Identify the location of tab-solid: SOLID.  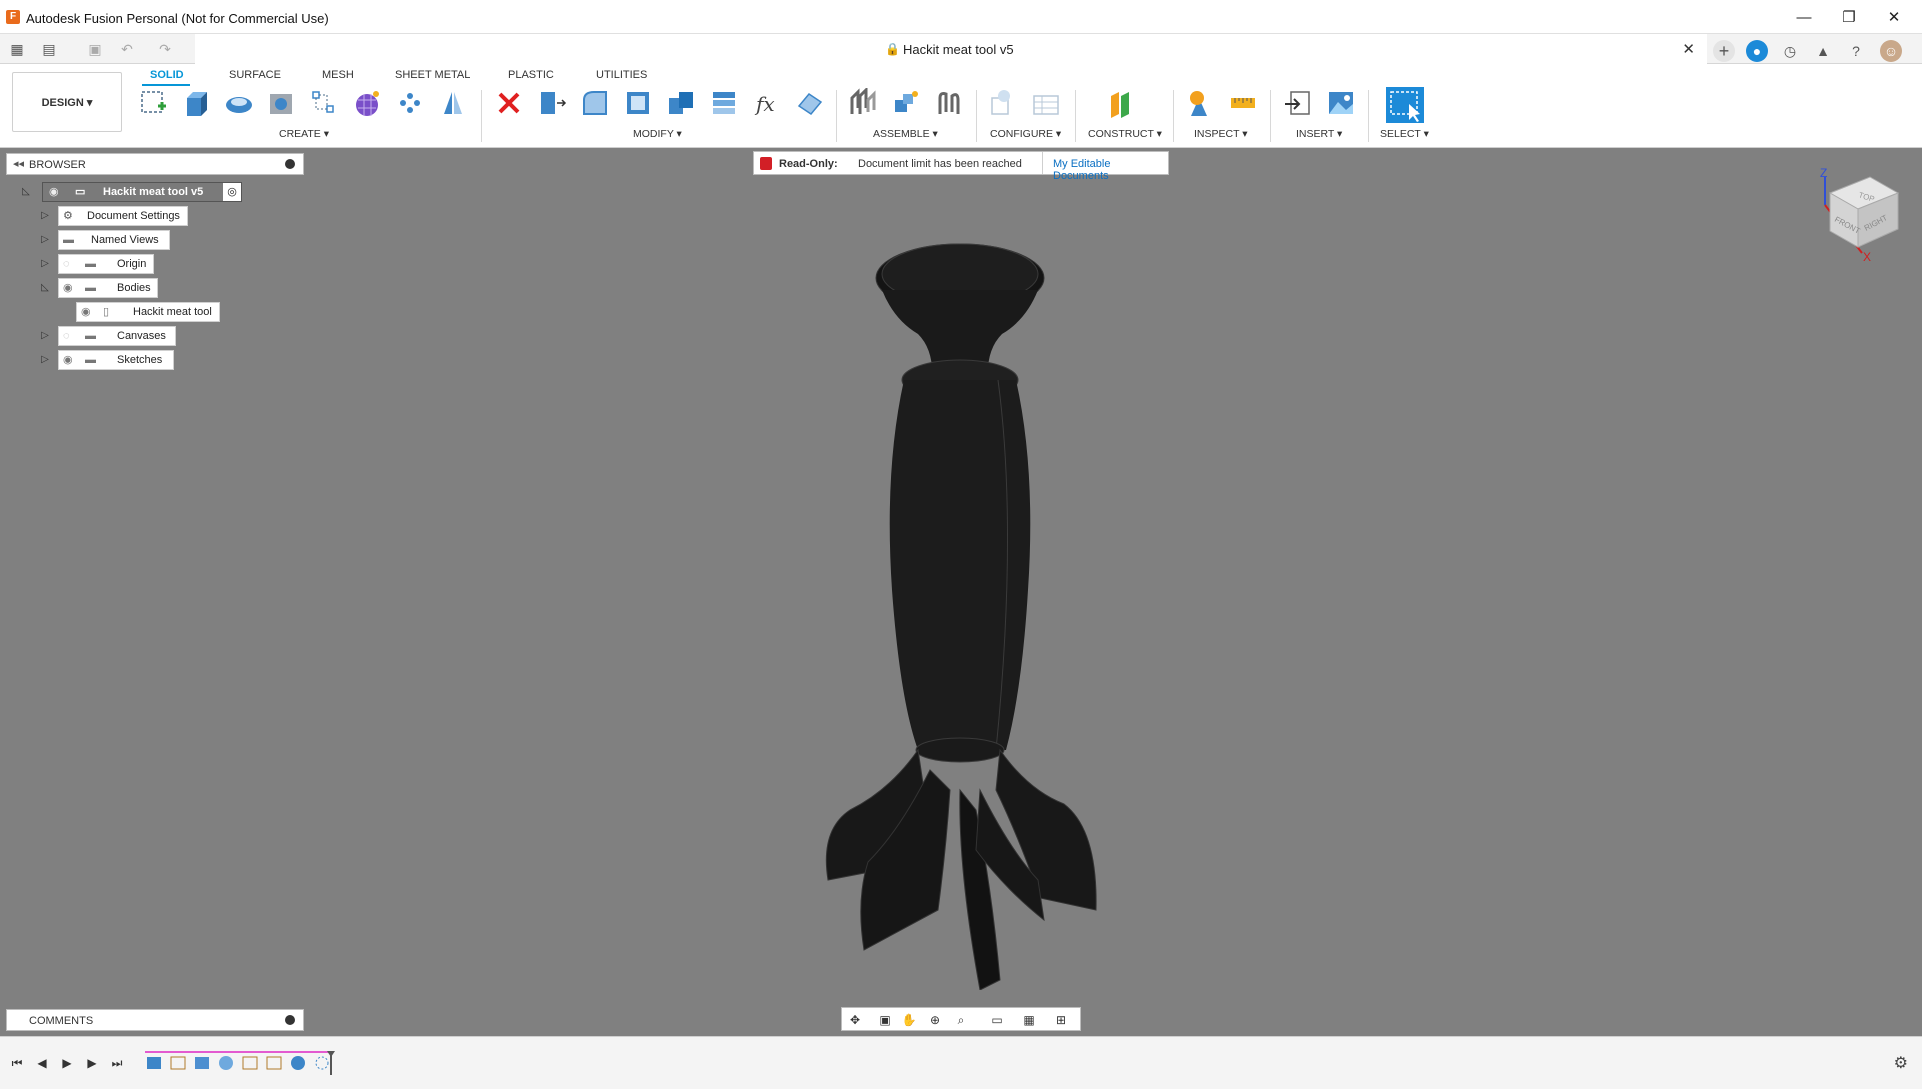
(167, 75).